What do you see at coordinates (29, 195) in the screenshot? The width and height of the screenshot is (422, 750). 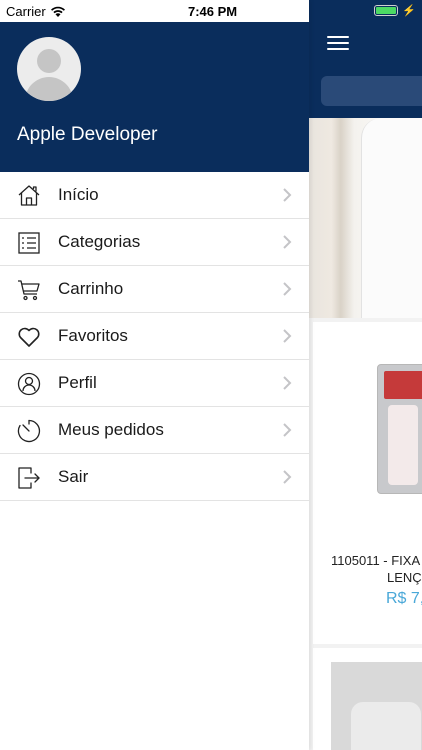 I see `home-icon` at bounding box center [29, 195].